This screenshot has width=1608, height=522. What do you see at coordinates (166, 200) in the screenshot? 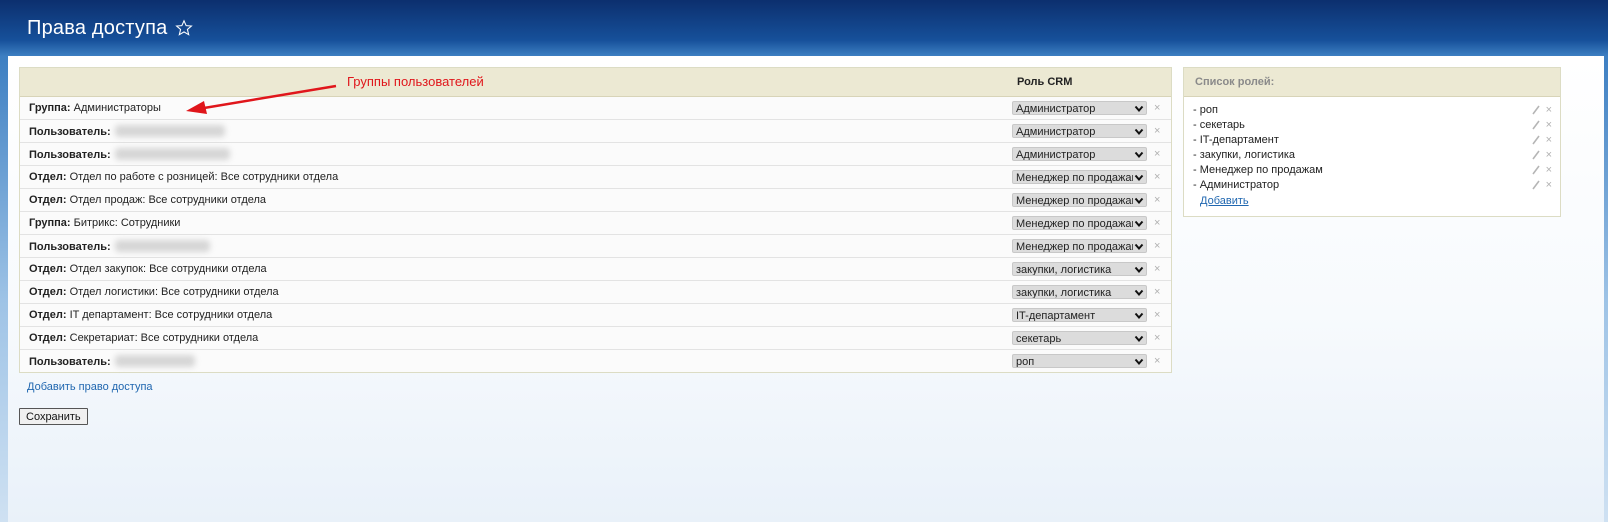
I see `row-name: Отдел продаж: Все сотрудники отдела` at bounding box center [166, 200].